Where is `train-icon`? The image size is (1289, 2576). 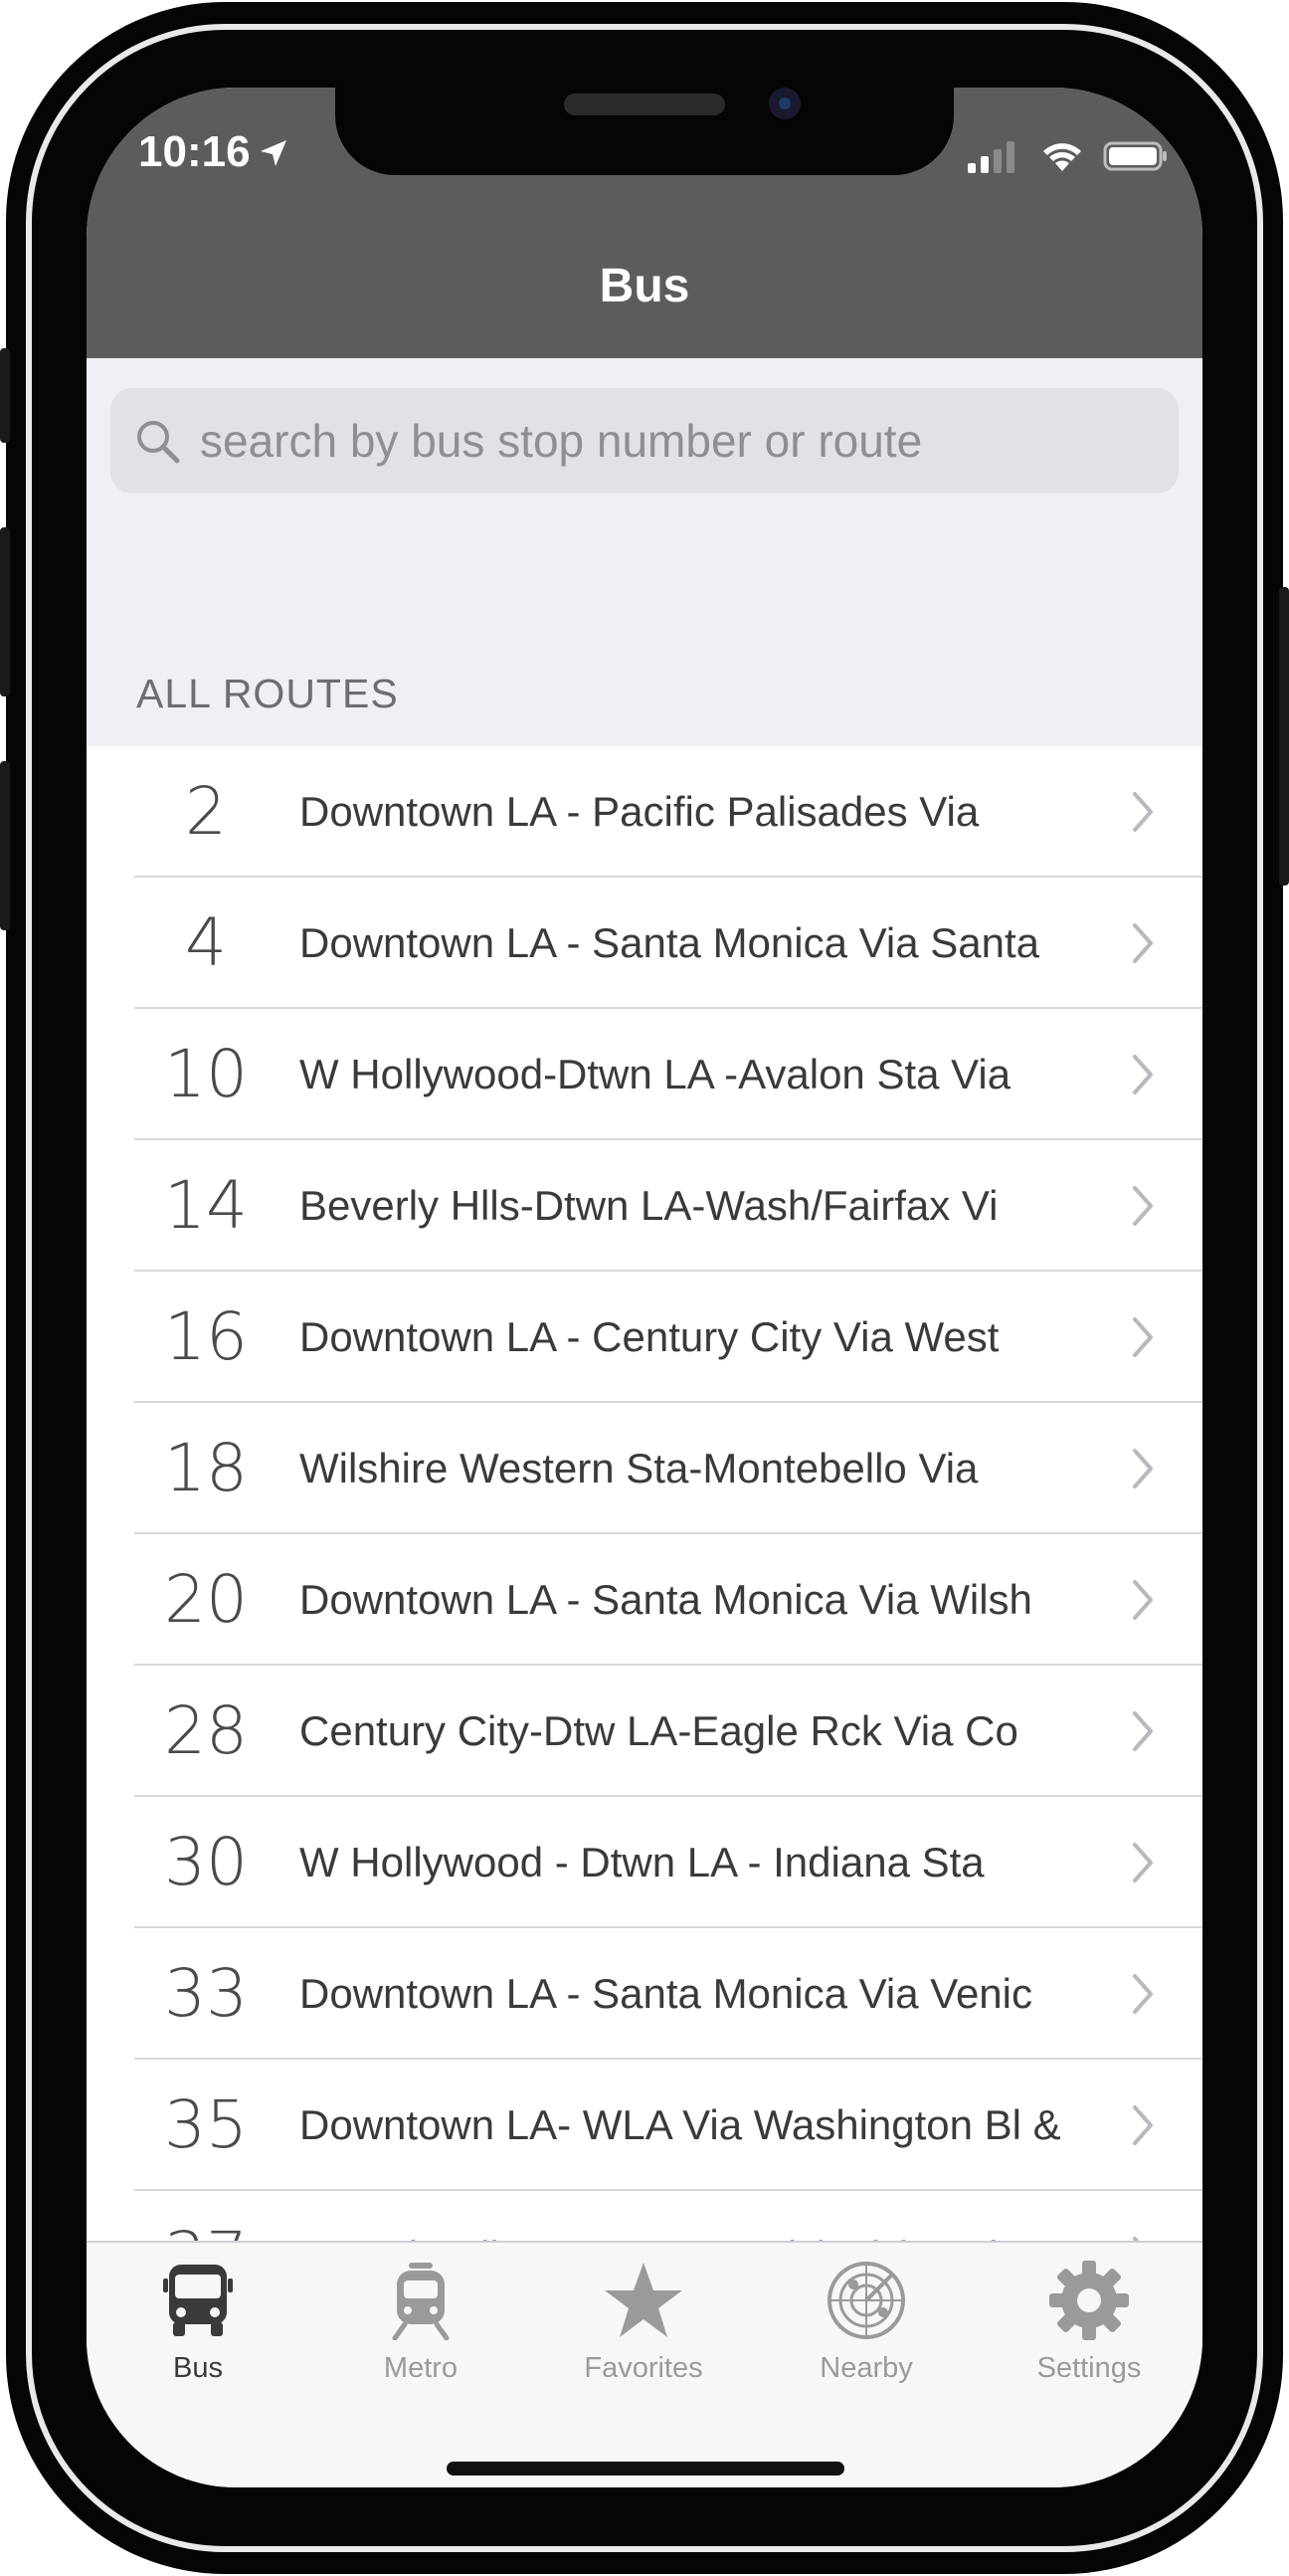 train-icon is located at coordinates (421, 2303).